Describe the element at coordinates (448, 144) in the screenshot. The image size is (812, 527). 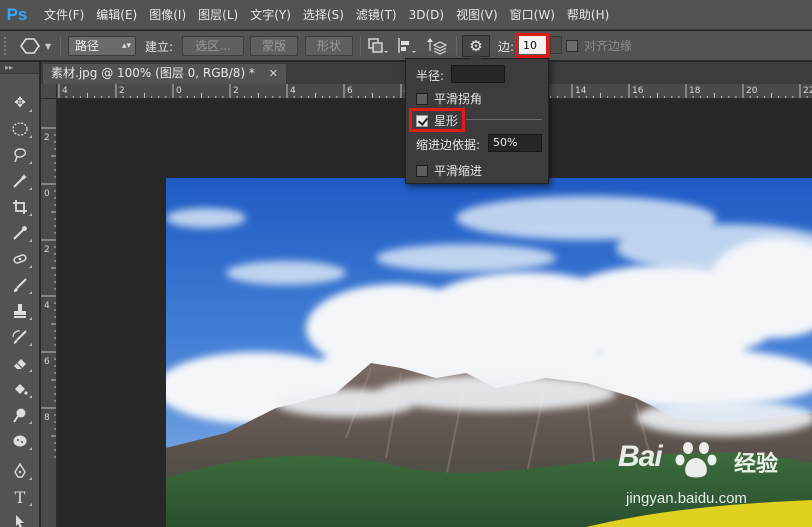
I see `indent-row: 缩进边依据:` at that location.